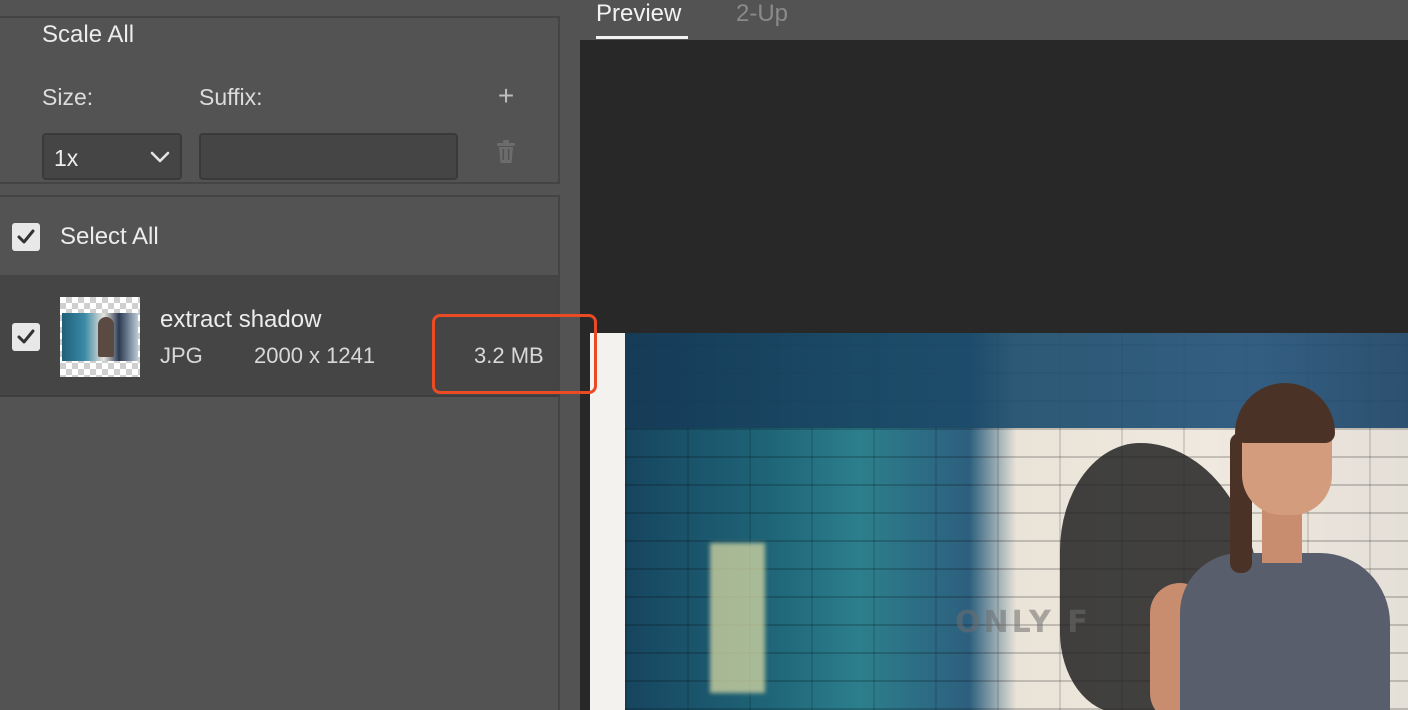 This screenshot has height=710, width=1408. I want to click on size-label: Size:, so click(68, 97).